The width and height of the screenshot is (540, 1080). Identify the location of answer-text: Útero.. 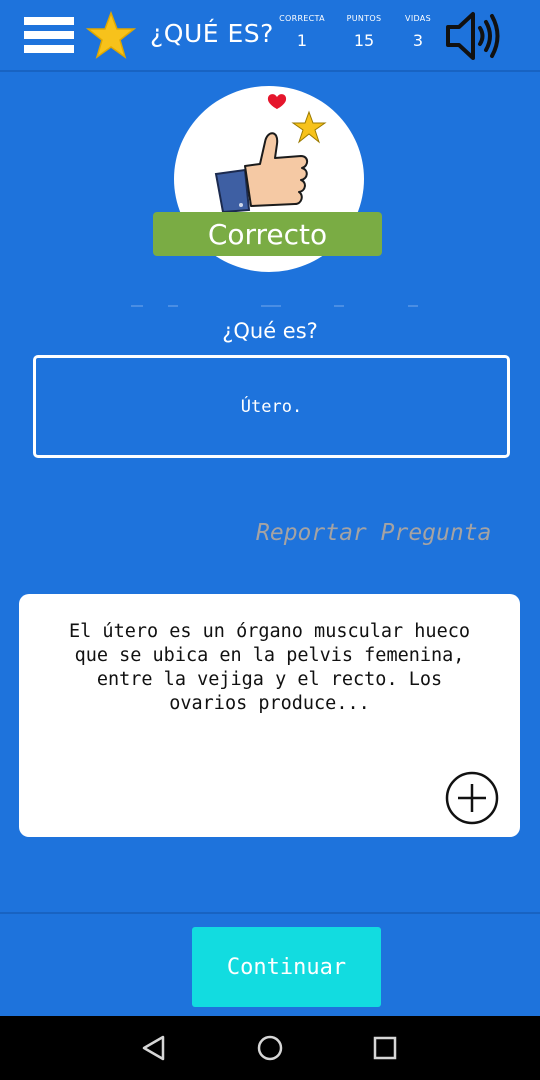
(271, 406).